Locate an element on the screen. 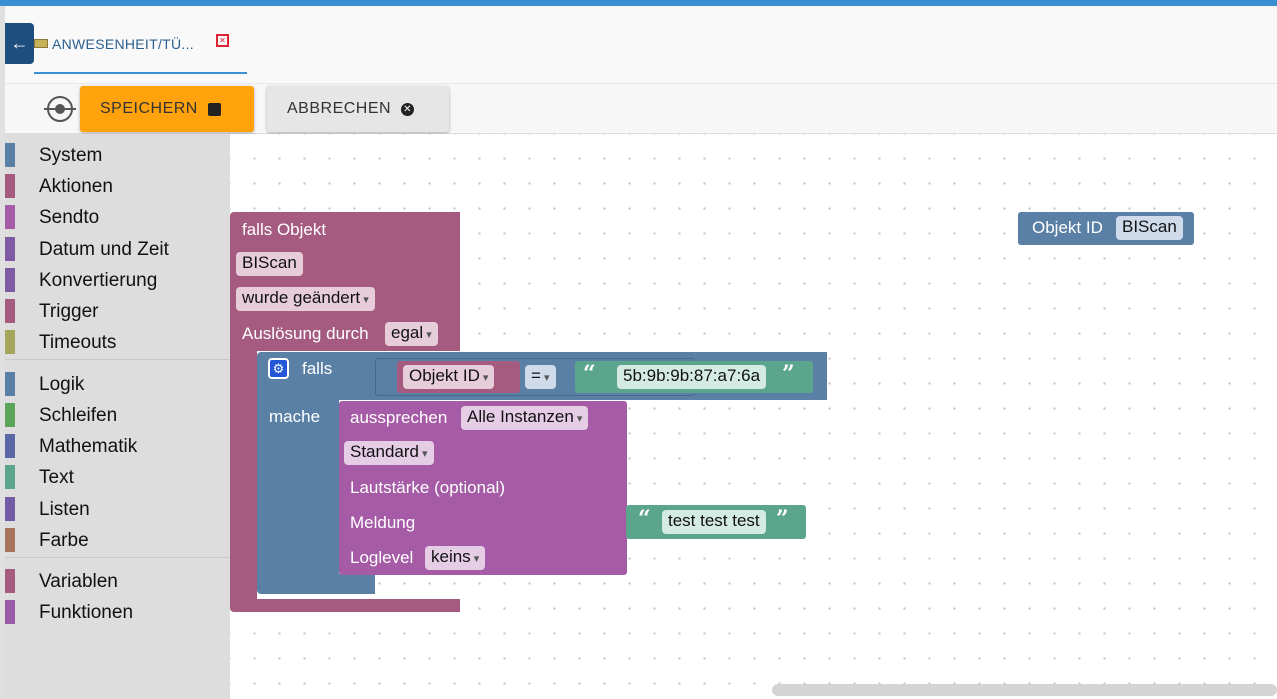  trigger-ack-label: Auslösung durch is located at coordinates (305, 333).